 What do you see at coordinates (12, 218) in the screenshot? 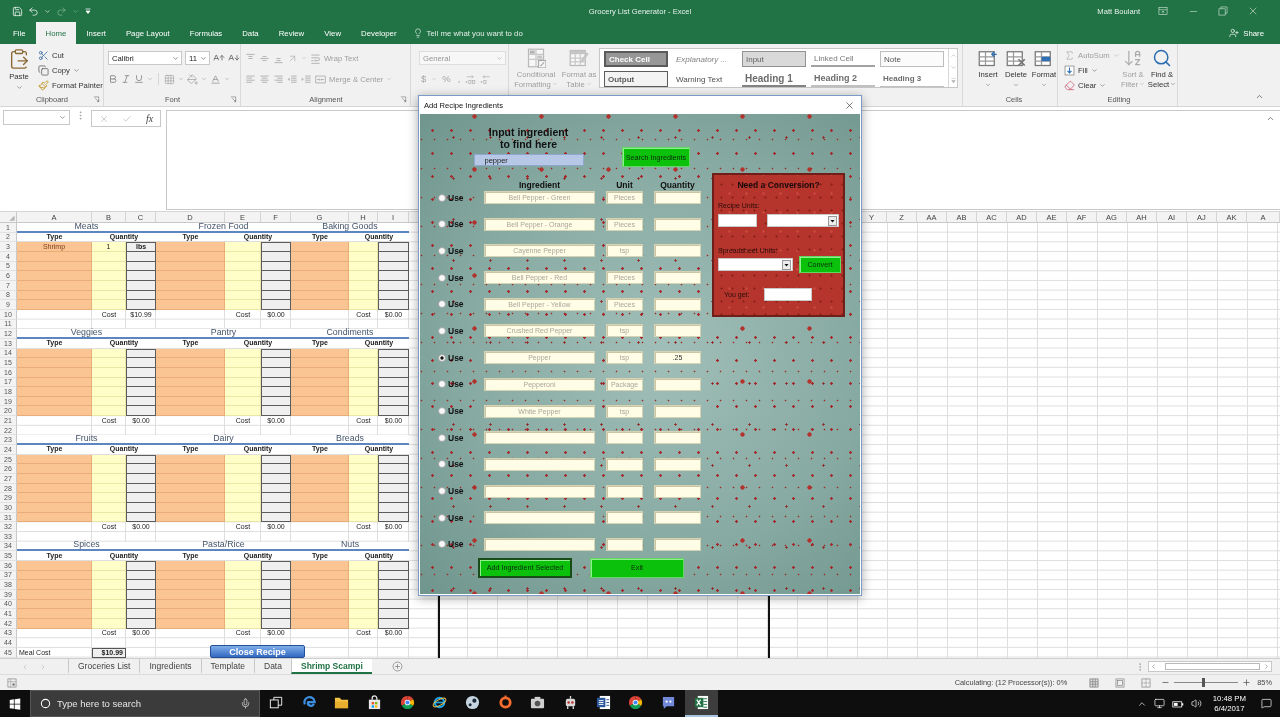
I see `select-all-icon` at bounding box center [12, 218].